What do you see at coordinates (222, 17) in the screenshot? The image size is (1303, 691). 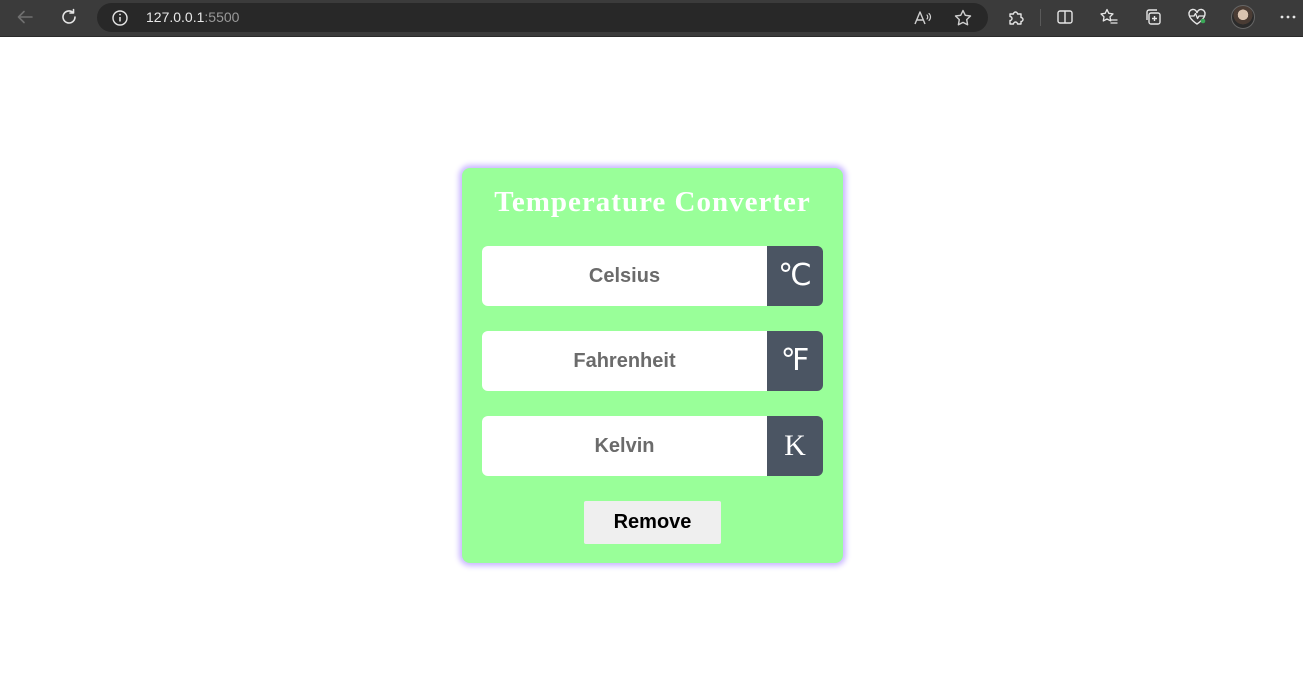 I see `url-port: :5500` at bounding box center [222, 17].